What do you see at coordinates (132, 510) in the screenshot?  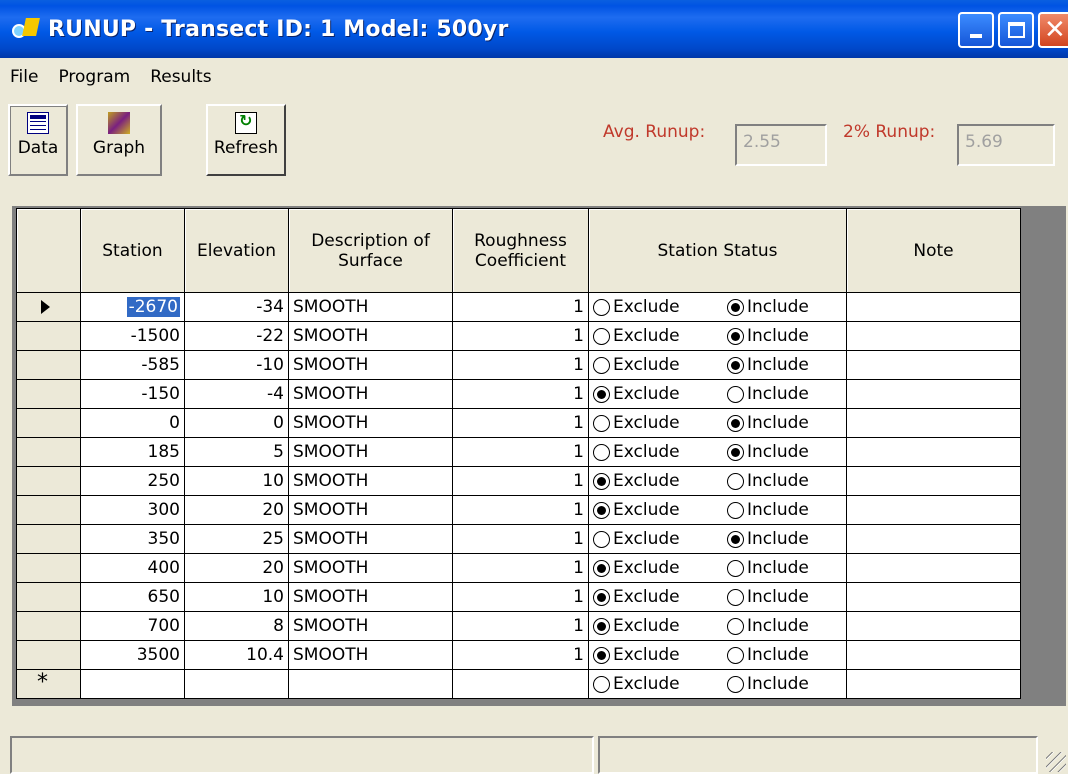 I see `cell-station: 300` at bounding box center [132, 510].